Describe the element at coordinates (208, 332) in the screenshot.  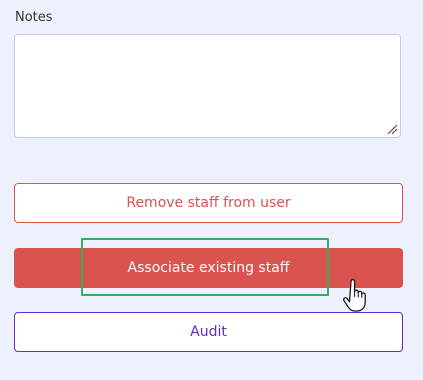
I see `audit-button: Audit` at that location.